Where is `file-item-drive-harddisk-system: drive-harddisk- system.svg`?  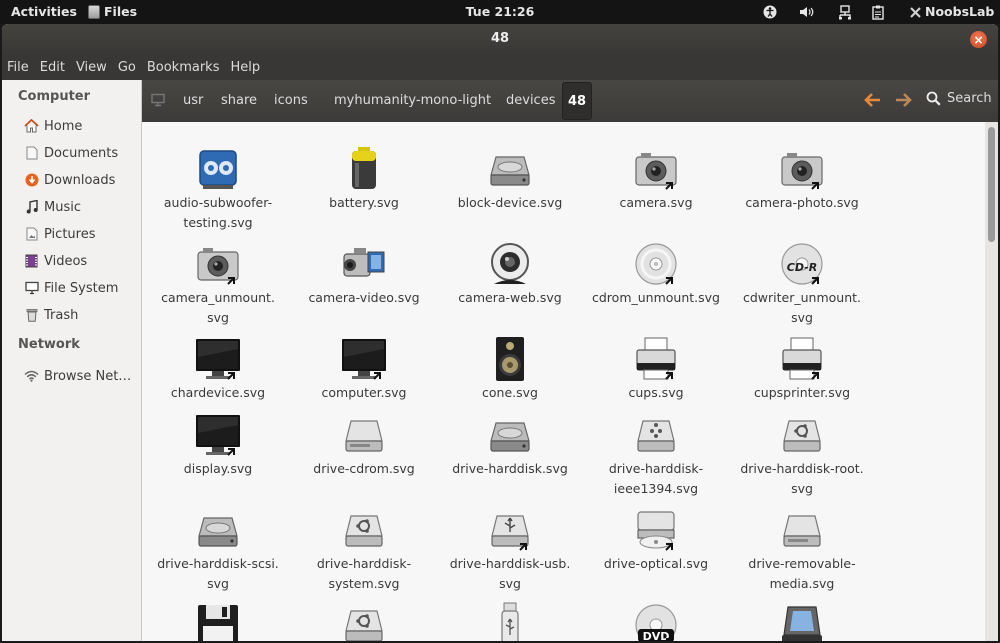 file-item-drive-harddisk-system: drive-harddisk- system.svg is located at coordinates (364, 550).